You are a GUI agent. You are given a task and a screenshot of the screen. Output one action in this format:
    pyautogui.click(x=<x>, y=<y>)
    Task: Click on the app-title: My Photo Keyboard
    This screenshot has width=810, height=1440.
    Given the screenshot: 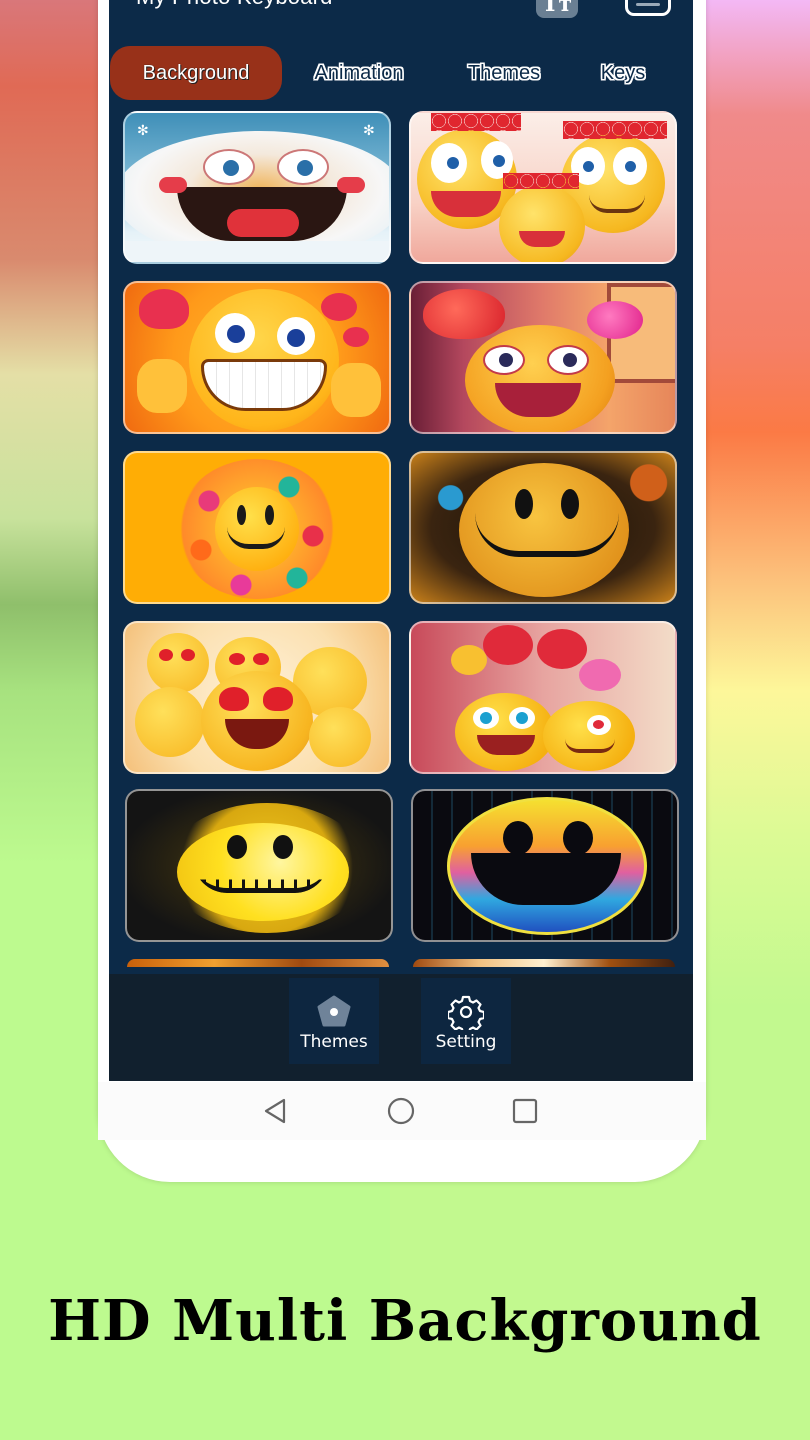 What is the action you would take?
    pyautogui.click(x=234, y=5)
    